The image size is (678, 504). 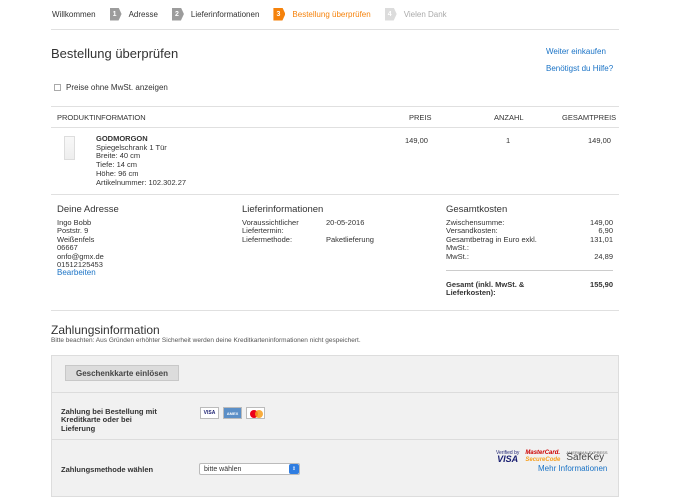 What do you see at coordinates (177, 14) in the screenshot?
I see `step-number: 2` at bounding box center [177, 14].